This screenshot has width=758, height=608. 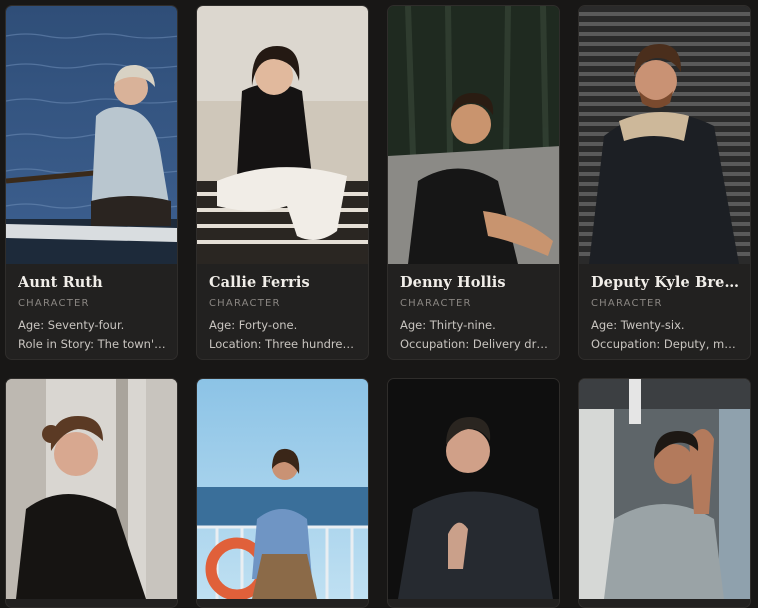 What do you see at coordinates (71, 325) in the screenshot?
I see `character-detail-age: Age: Seventy-four.` at bounding box center [71, 325].